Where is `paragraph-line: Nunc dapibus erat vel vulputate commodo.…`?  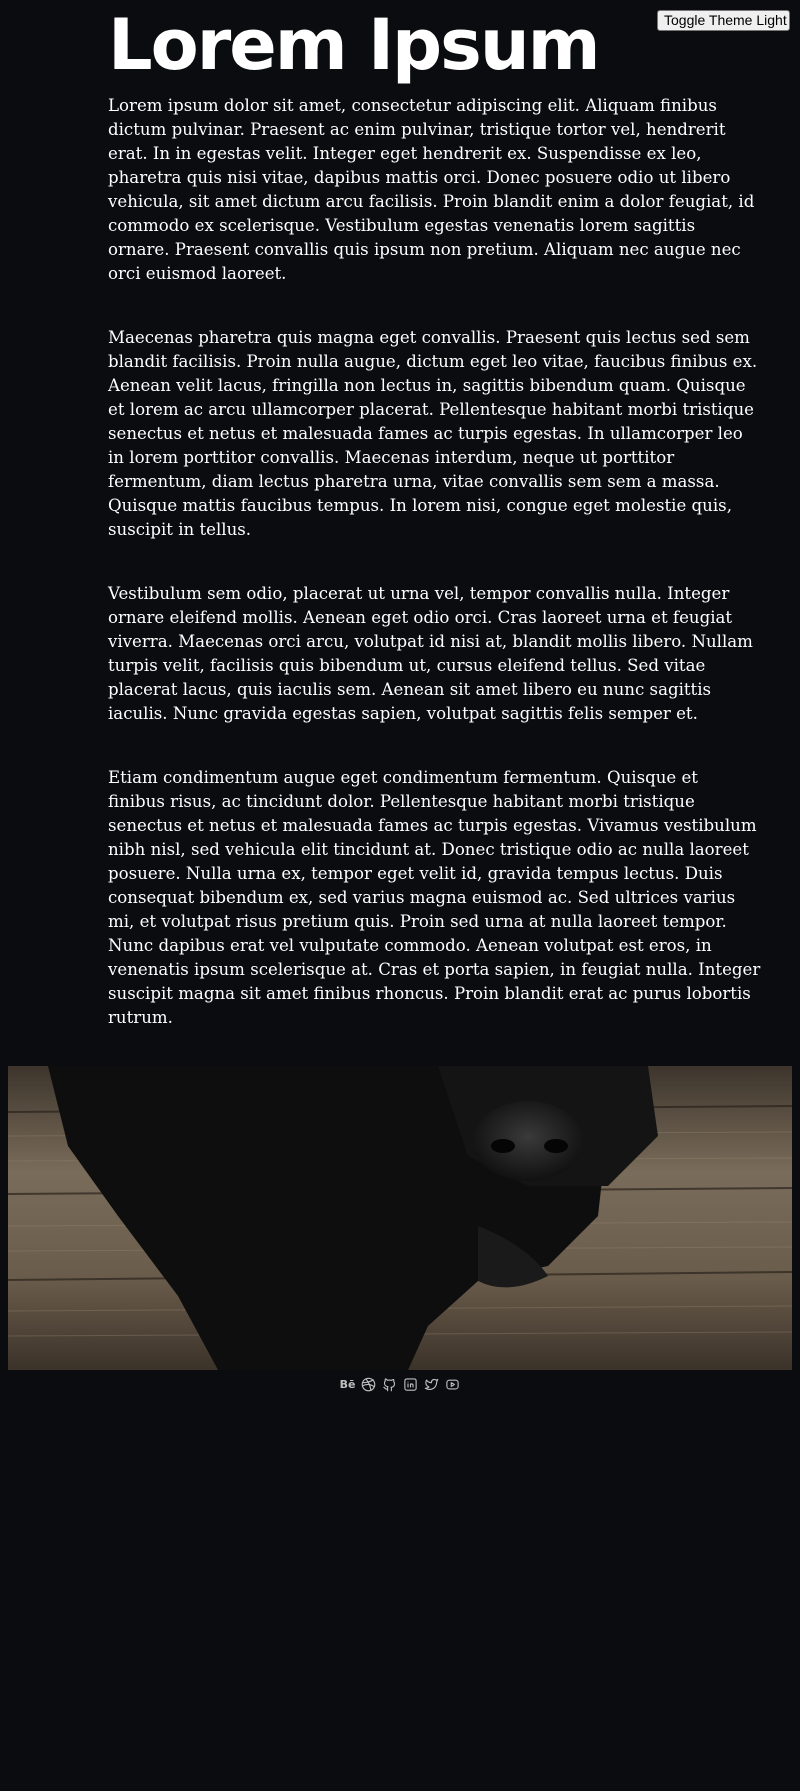
paragraph-line: Nunc dapibus erat vel vulputate commodo.… is located at coordinates (410, 945).